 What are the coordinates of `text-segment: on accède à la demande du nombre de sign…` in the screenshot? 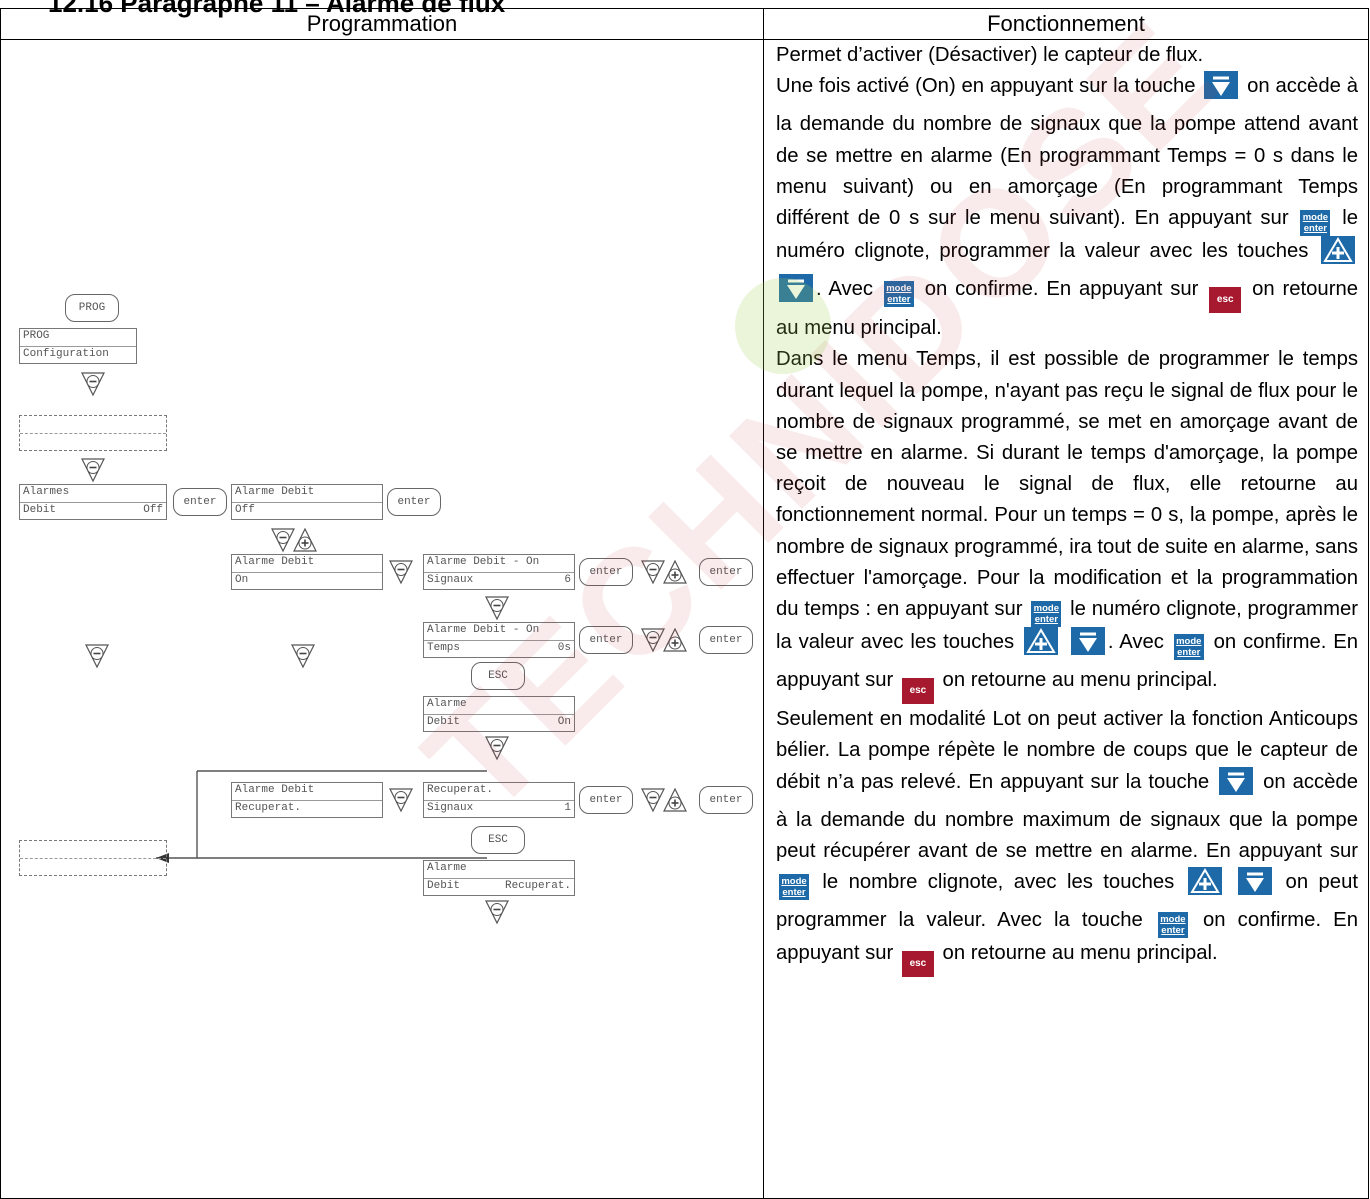 It's located at (1067, 152).